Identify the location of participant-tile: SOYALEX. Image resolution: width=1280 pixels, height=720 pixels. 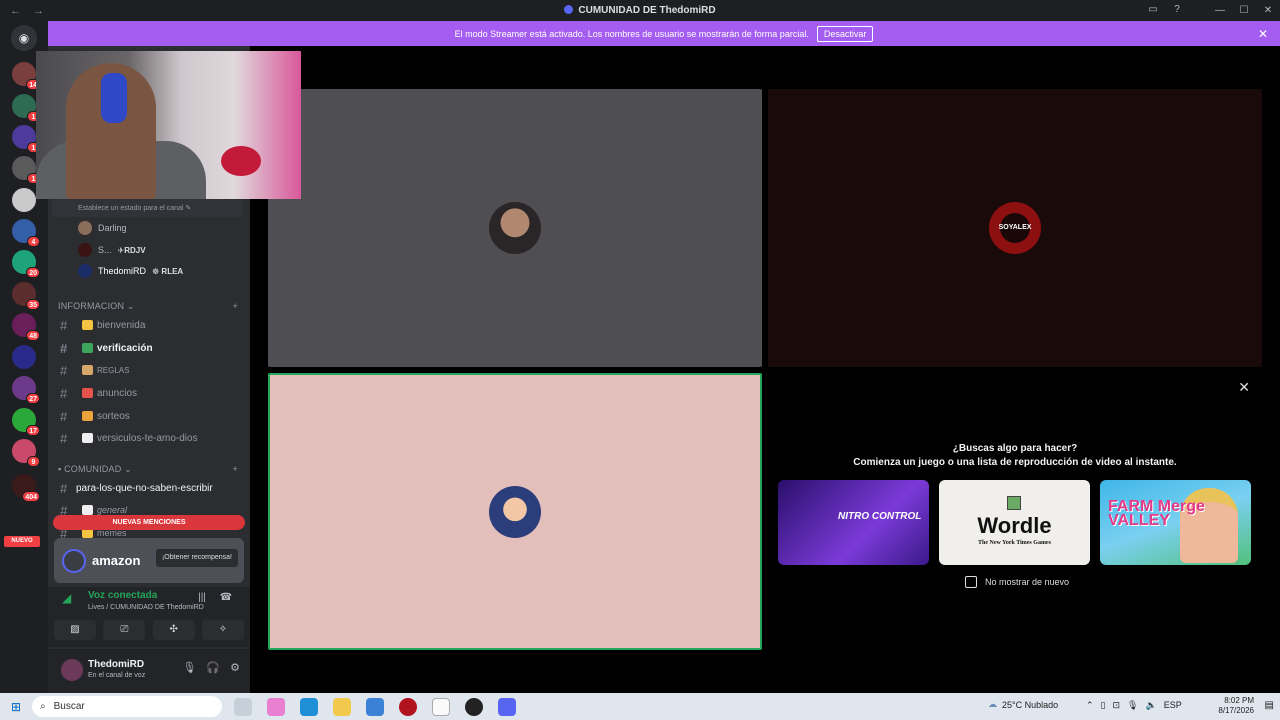
(1015, 228).